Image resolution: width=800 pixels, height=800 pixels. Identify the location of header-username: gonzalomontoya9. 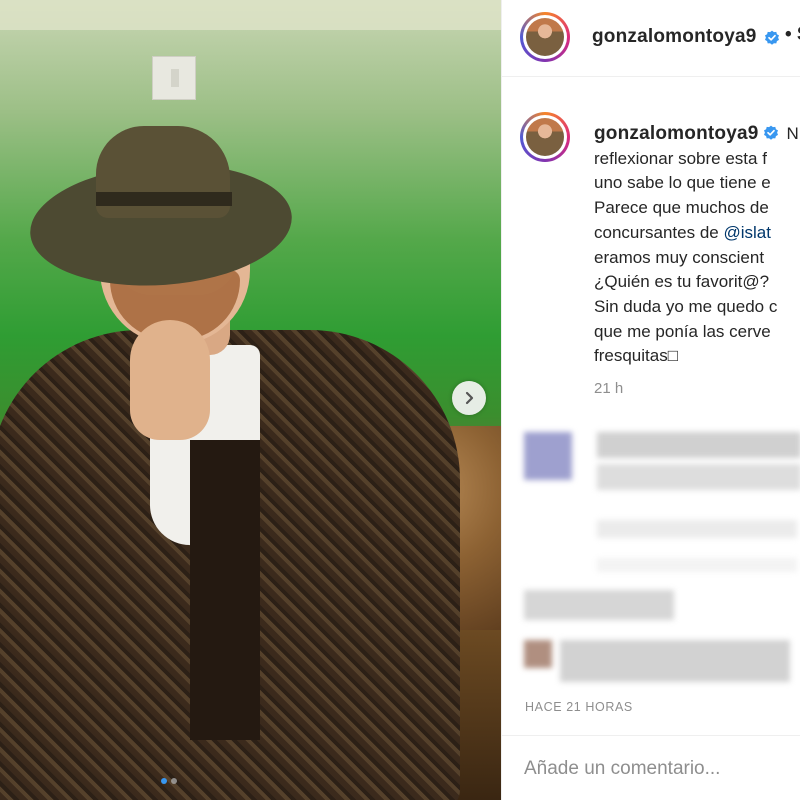
(674, 37).